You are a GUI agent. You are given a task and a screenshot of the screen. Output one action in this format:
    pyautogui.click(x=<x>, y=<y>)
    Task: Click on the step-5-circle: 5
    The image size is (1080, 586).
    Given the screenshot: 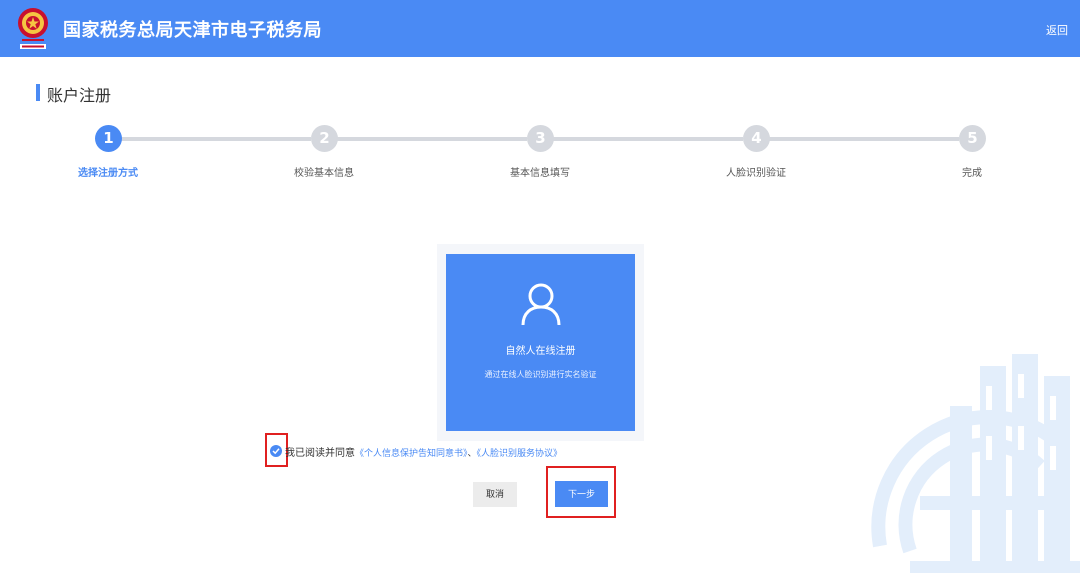 What is the action you would take?
    pyautogui.click(x=972, y=138)
    